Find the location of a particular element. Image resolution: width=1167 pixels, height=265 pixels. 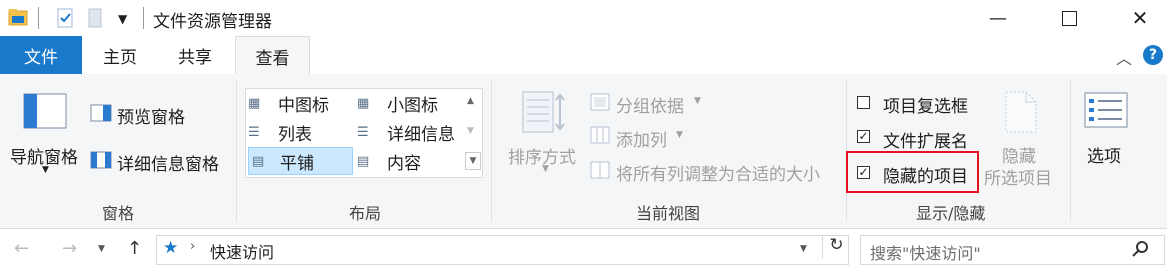

group-by-button: 分组依据 is located at coordinates (650, 104).